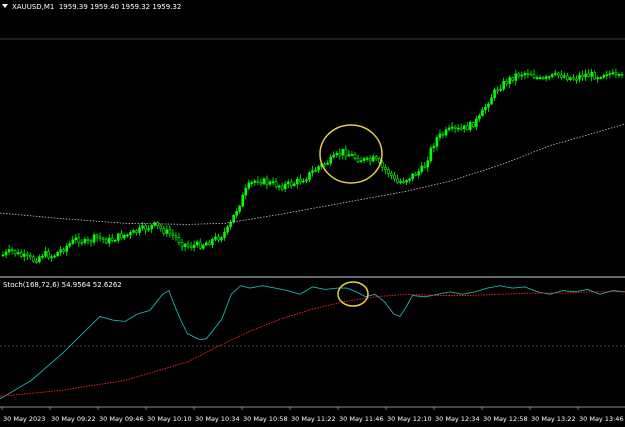 The width and height of the screenshot is (625, 427). Describe the element at coordinates (91, 285) in the screenshot. I see `indicator-values: 54.9564 52.6262` at that location.